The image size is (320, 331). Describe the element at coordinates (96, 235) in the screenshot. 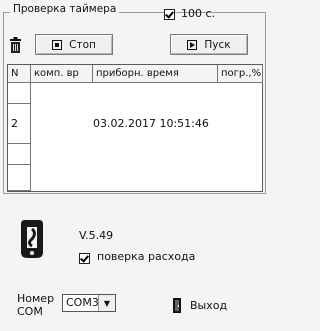

I see `version-label: V.5.49` at that location.